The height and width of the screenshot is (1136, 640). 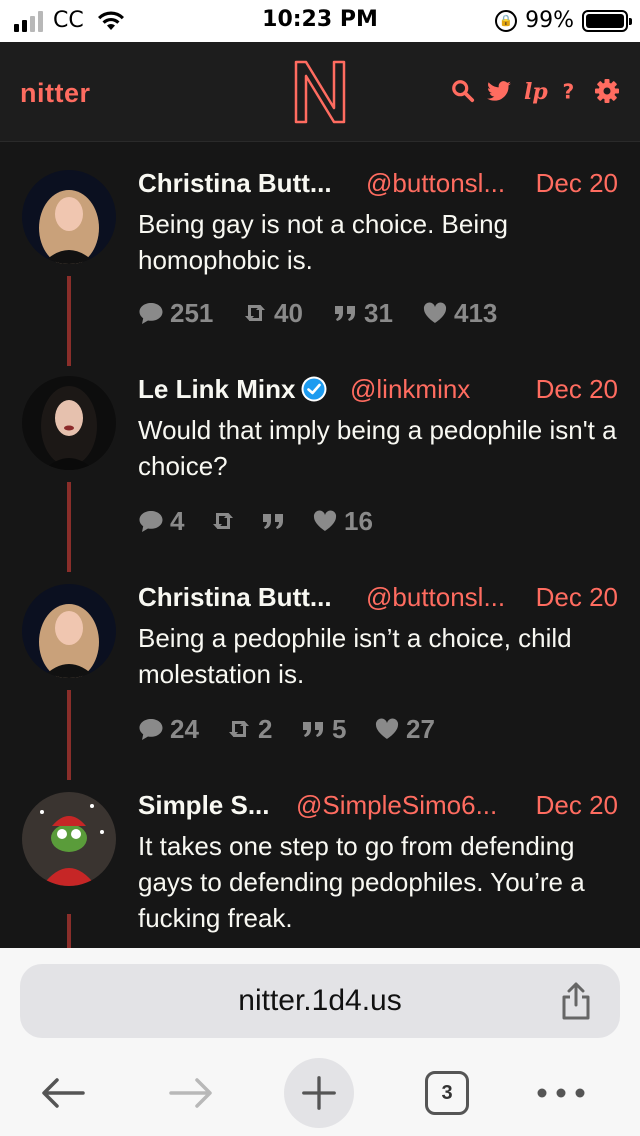 I want to click on share-icon, so click(x=576, y=1001).